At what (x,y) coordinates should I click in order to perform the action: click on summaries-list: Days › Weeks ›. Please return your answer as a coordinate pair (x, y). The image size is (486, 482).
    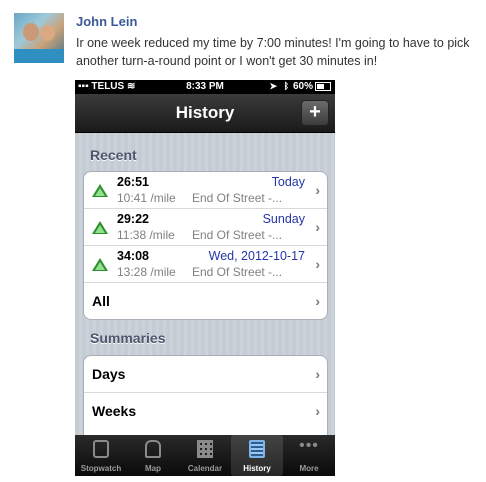
    Looking at the image, I should click on (205, 401).